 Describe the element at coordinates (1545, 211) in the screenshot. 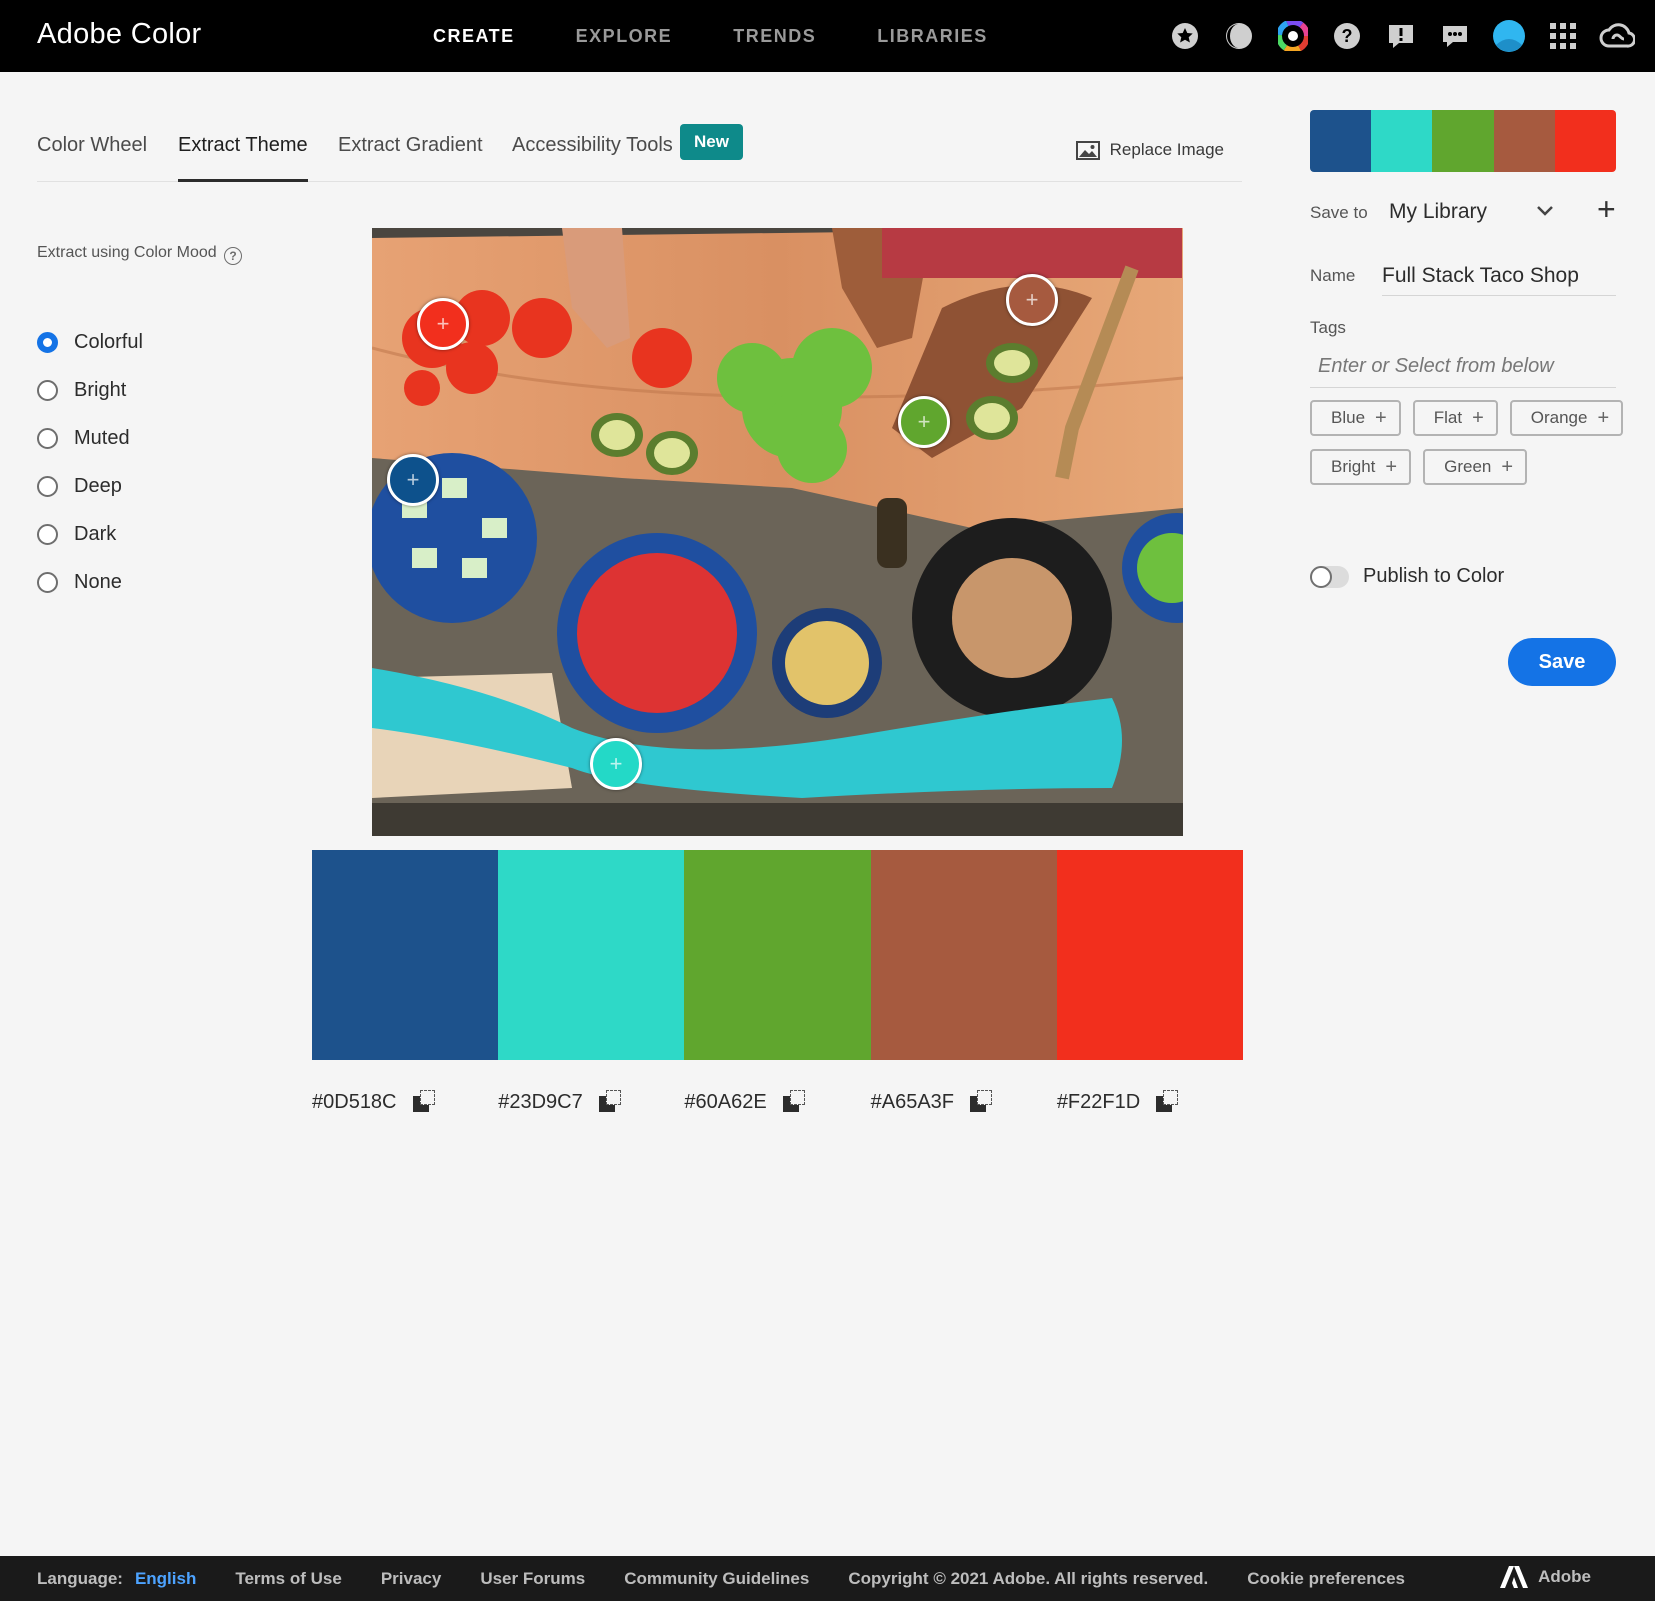

I see `chevron-down-icon` at that location.